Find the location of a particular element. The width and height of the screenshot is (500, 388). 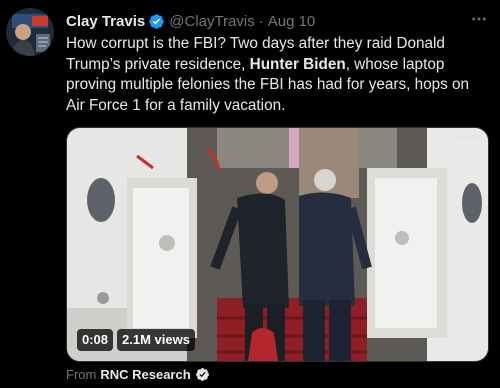

media-source: From RNC Research is located at coordinates (138, 374).